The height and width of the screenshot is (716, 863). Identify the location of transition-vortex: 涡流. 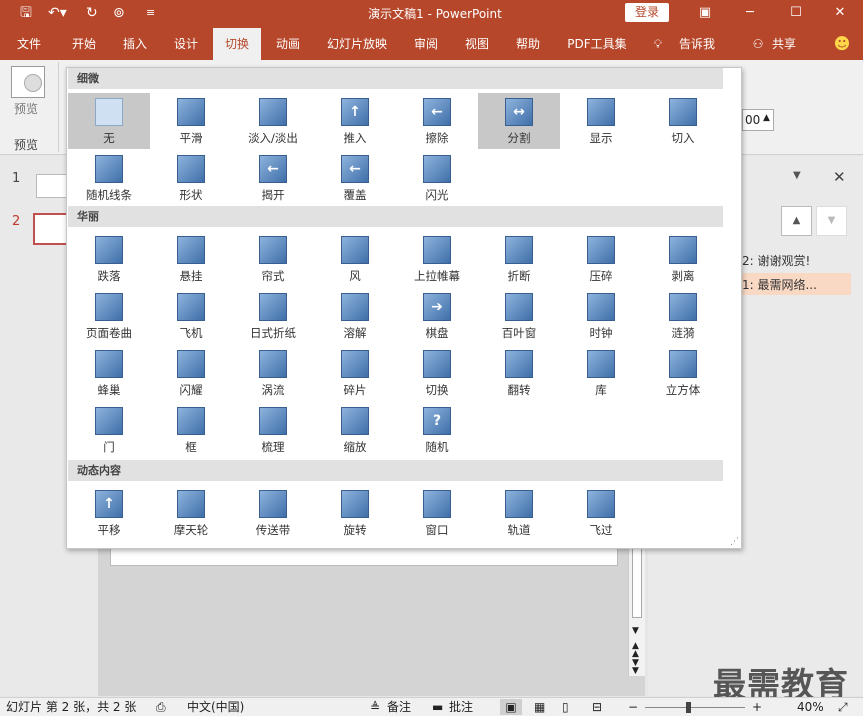
(273, 373).